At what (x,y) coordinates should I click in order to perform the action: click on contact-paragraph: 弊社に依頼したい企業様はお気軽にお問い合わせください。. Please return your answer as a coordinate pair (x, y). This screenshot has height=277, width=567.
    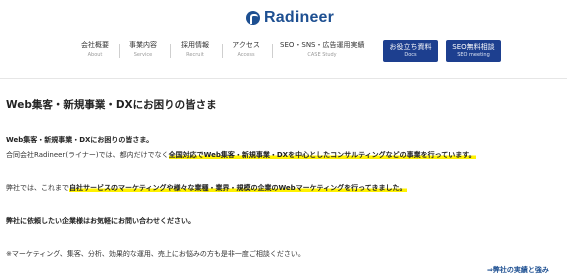
    Looking at the image, I should click on (100, 221).